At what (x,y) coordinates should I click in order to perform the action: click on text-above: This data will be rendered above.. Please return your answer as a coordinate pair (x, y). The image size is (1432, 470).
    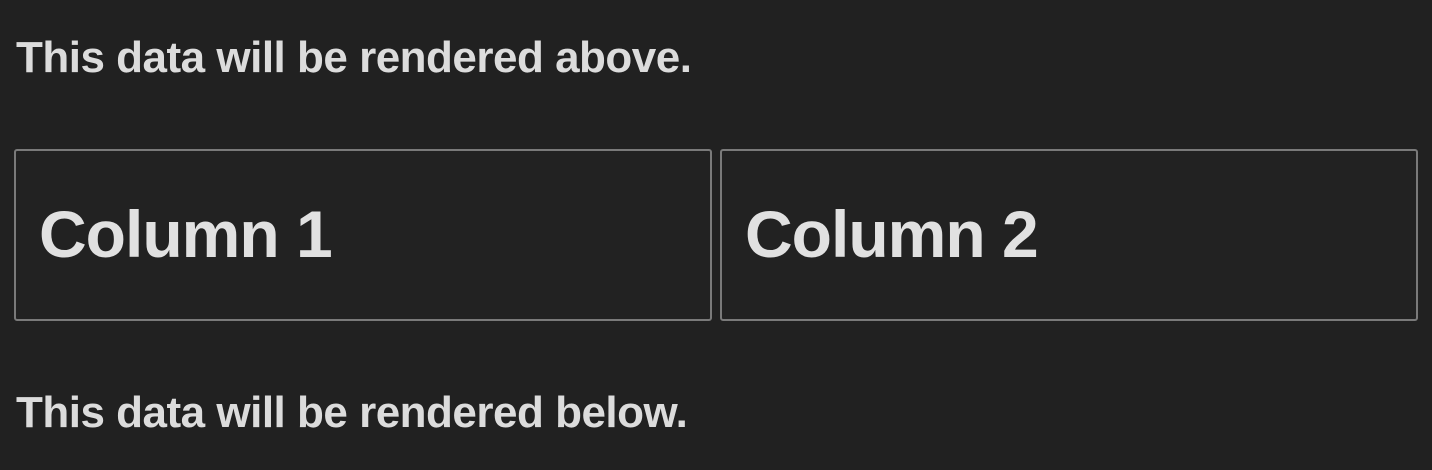
    Looking at the image, I should click on (354, 57).